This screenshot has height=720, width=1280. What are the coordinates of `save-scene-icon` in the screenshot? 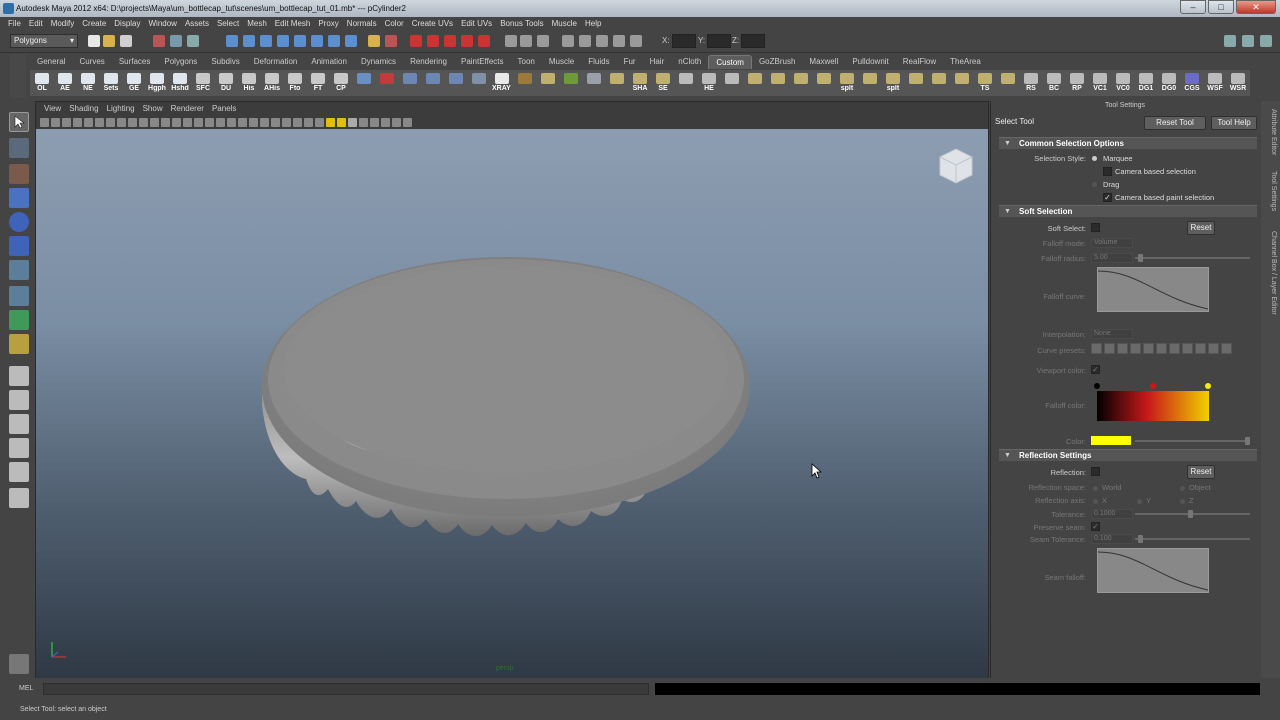 It's located at (126, 41).